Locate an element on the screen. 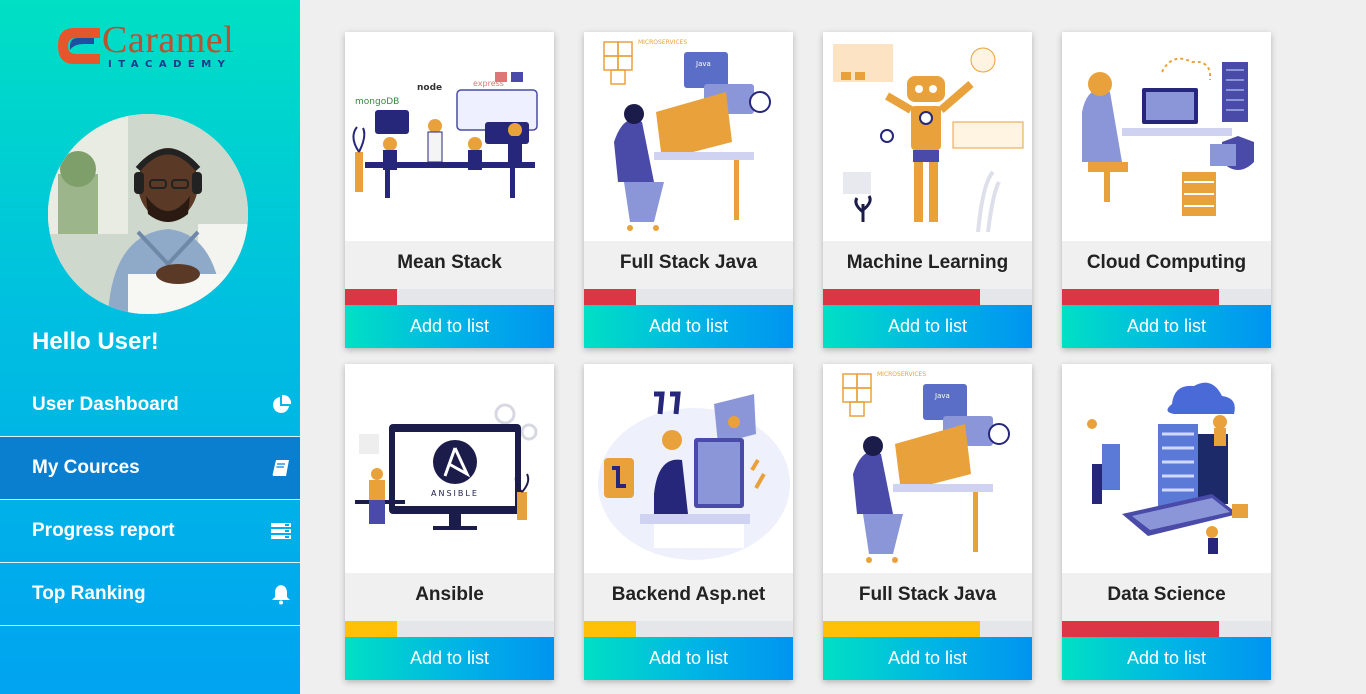 This screenshot has width=1366, height=694. course-title: Ansible is located at coordinates (449, 597).